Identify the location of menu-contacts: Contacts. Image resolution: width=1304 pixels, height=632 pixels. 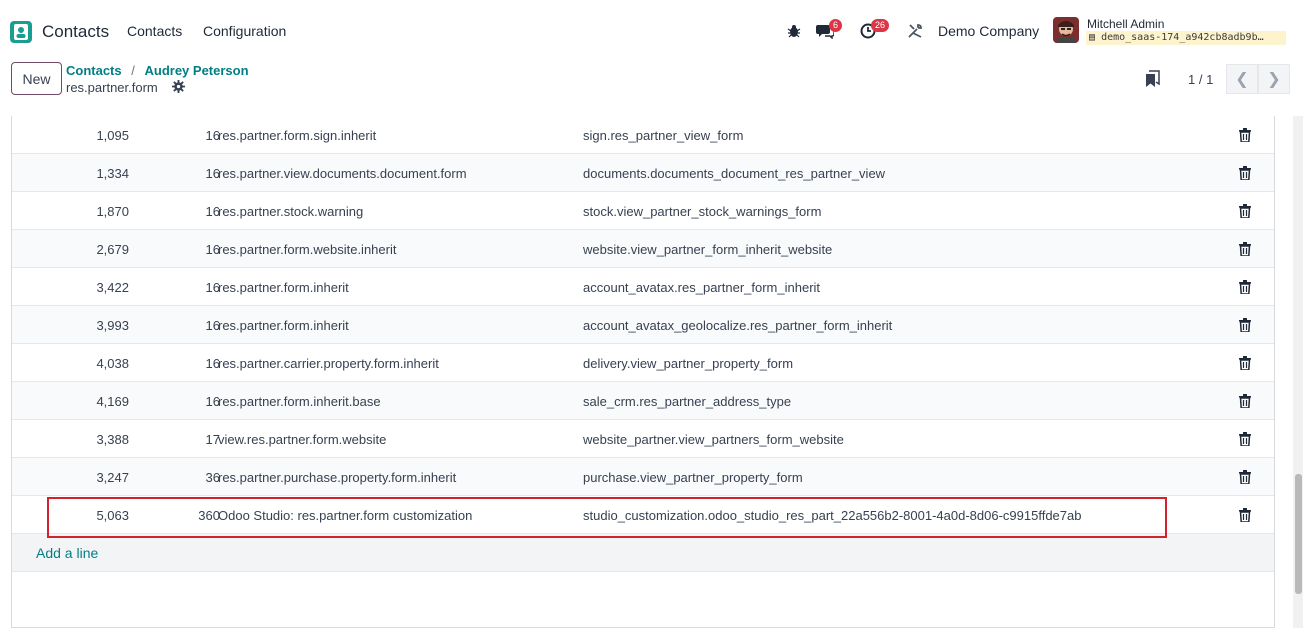
(154, 31).